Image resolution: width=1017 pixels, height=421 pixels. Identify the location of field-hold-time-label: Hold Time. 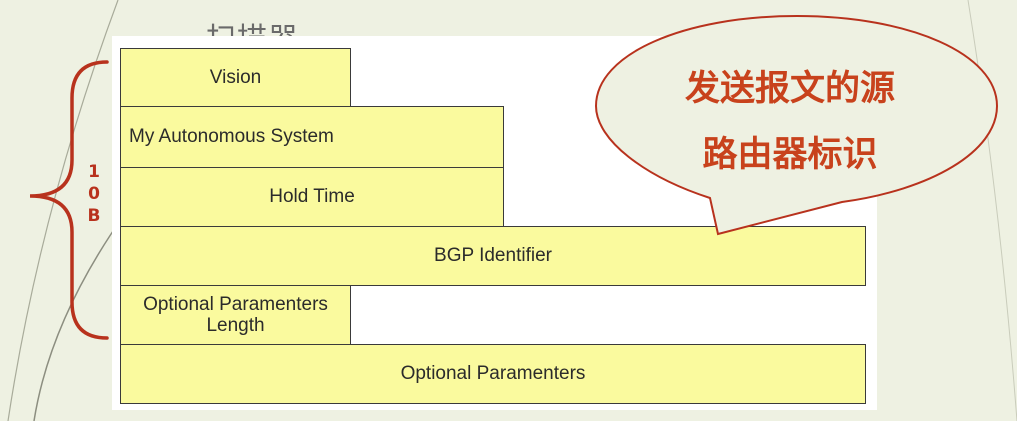
(312, 197).